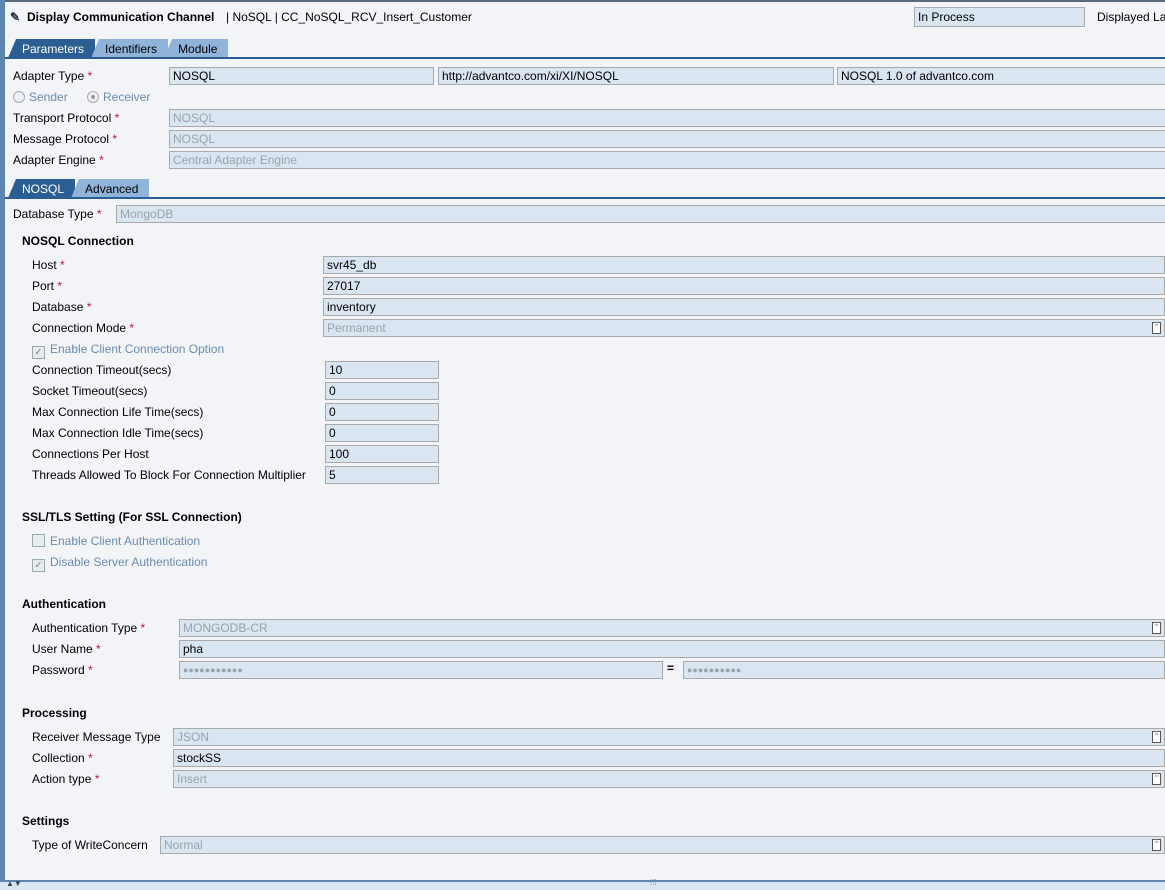  I want to click on password-field: ●●●●●●●●●●●, so click(421, 670).